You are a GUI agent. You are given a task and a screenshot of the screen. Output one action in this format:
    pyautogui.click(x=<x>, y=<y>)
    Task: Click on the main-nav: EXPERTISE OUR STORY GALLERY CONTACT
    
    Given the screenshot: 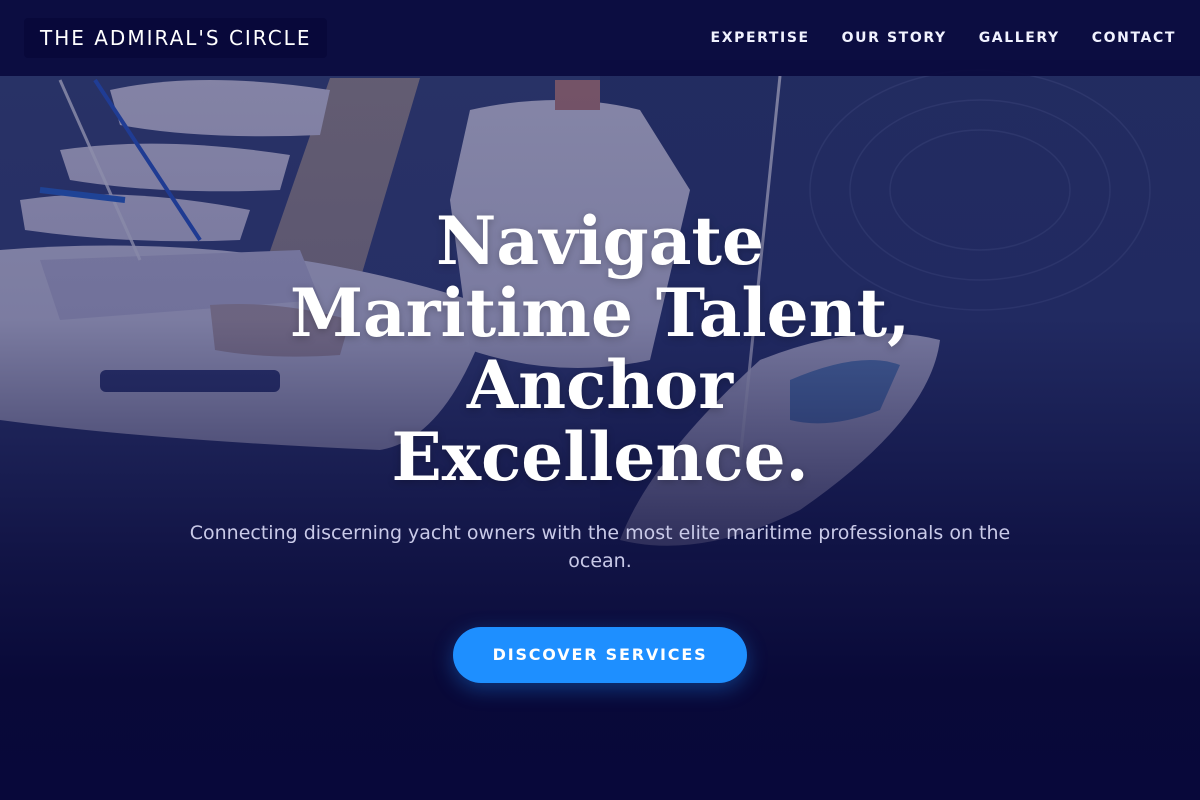 What is the action you would take?
    pyautogui.click(x=943, y=38)
    